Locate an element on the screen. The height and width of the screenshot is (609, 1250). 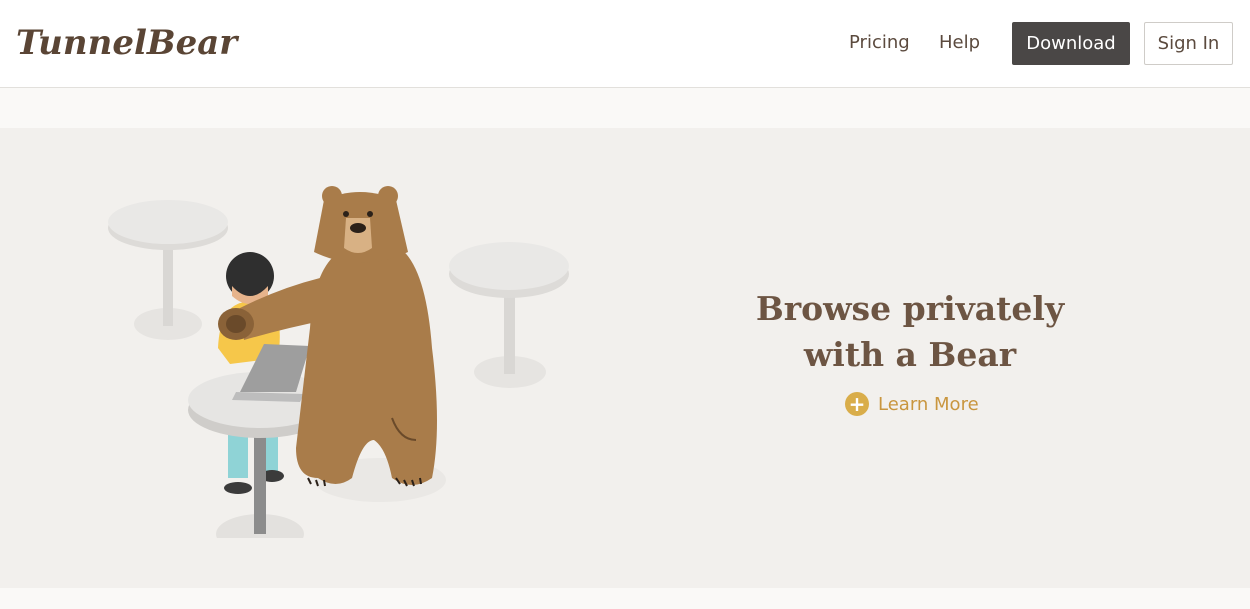
learn-more-link: + Learn More is located at coordinates (912, 404).